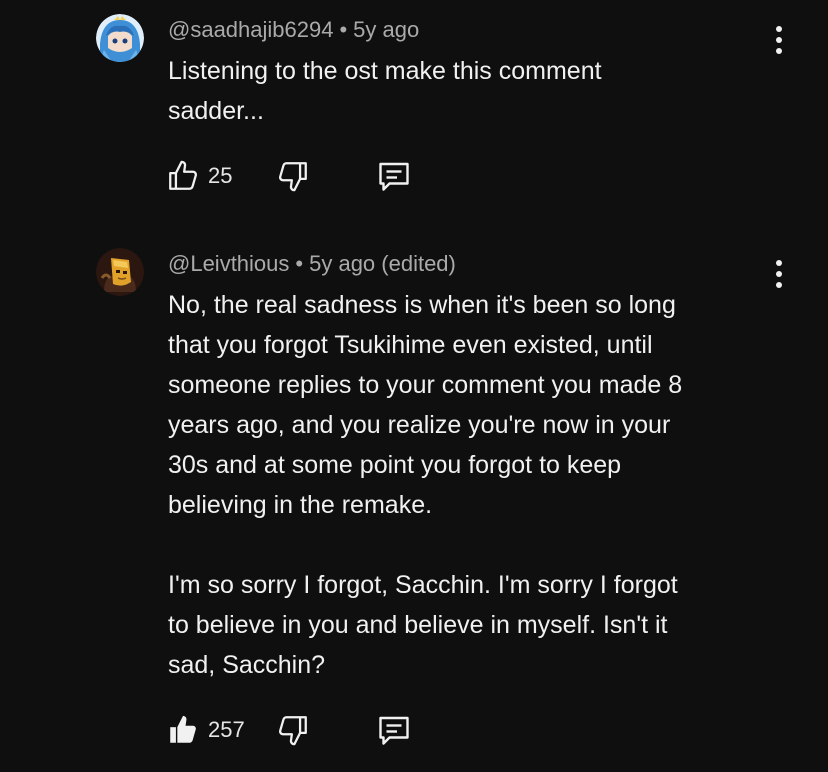 The width and height of the screenshot is (828, 772). I want to click on comment-meta: @Leivthious • 5y ago (edited), so click(312, 264).